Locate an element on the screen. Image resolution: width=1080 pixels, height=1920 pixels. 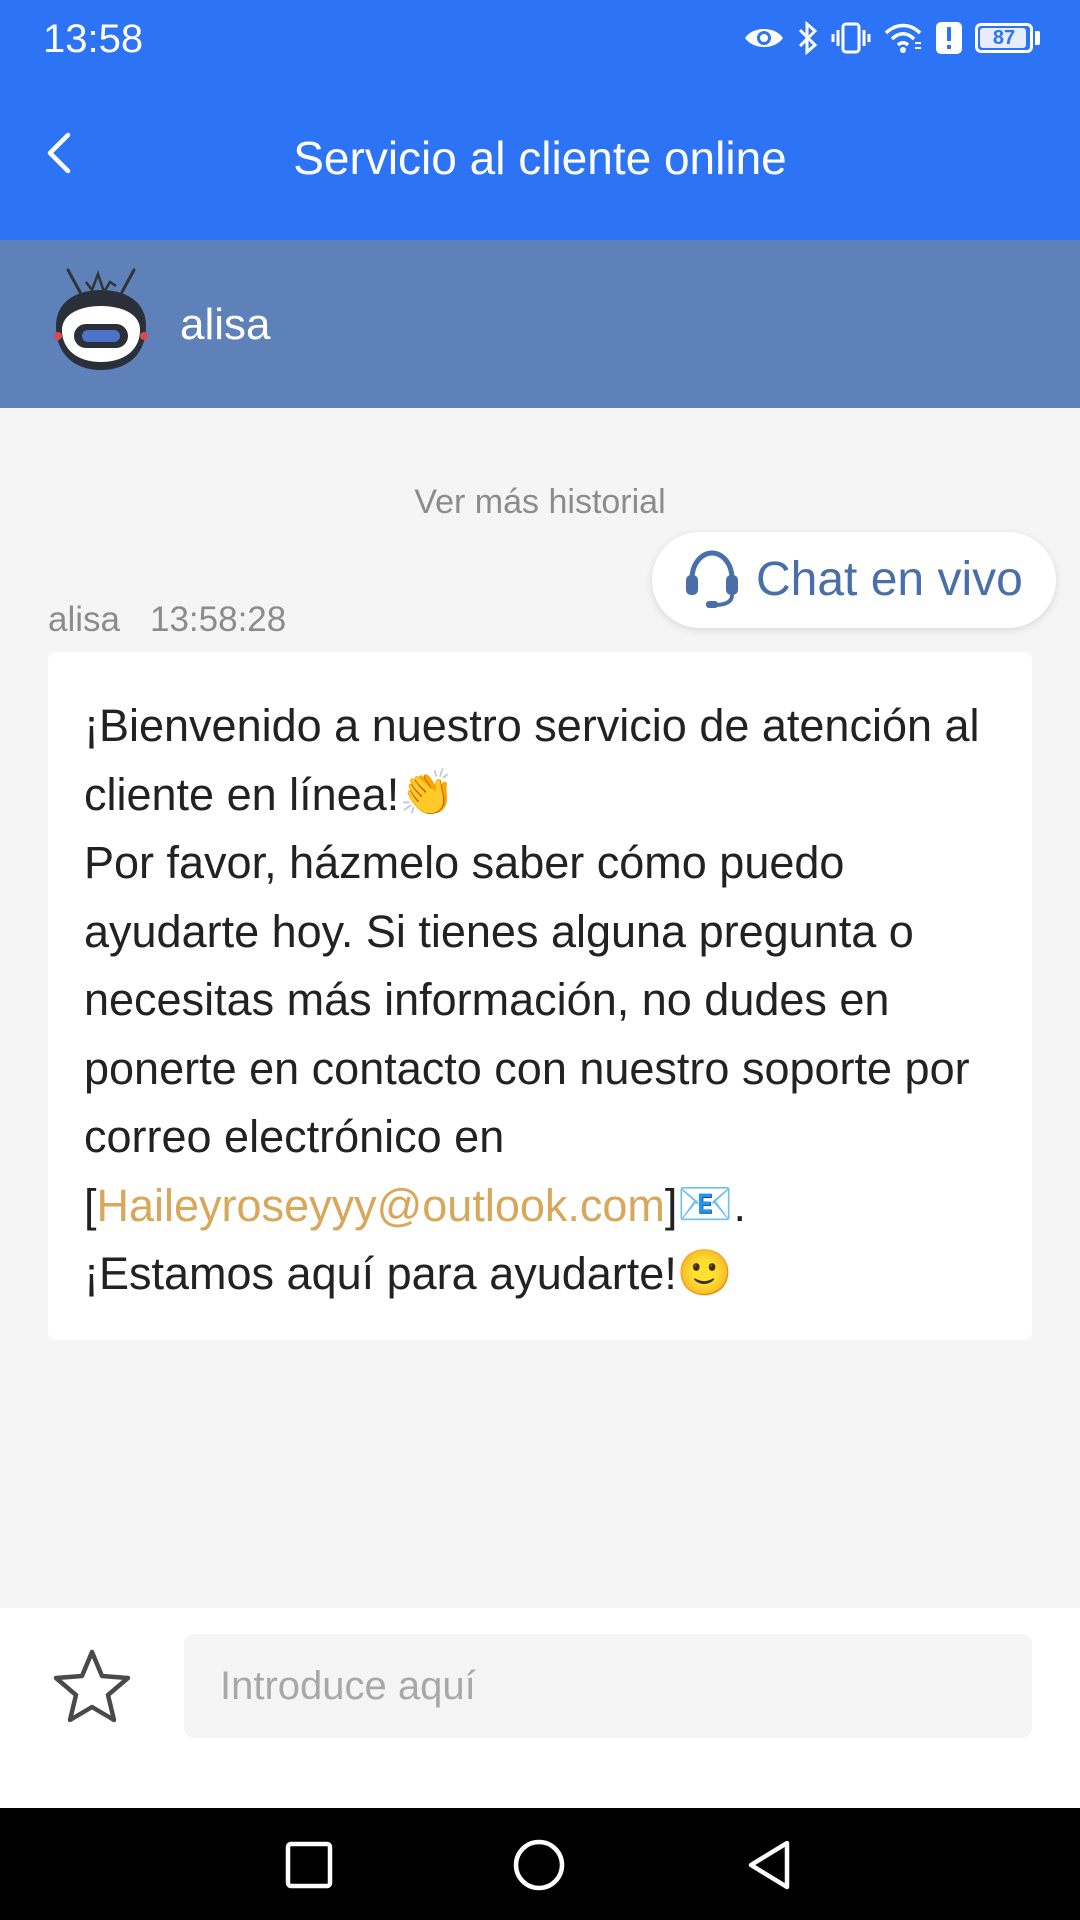
period: . is located at coordinates (739, 1205).